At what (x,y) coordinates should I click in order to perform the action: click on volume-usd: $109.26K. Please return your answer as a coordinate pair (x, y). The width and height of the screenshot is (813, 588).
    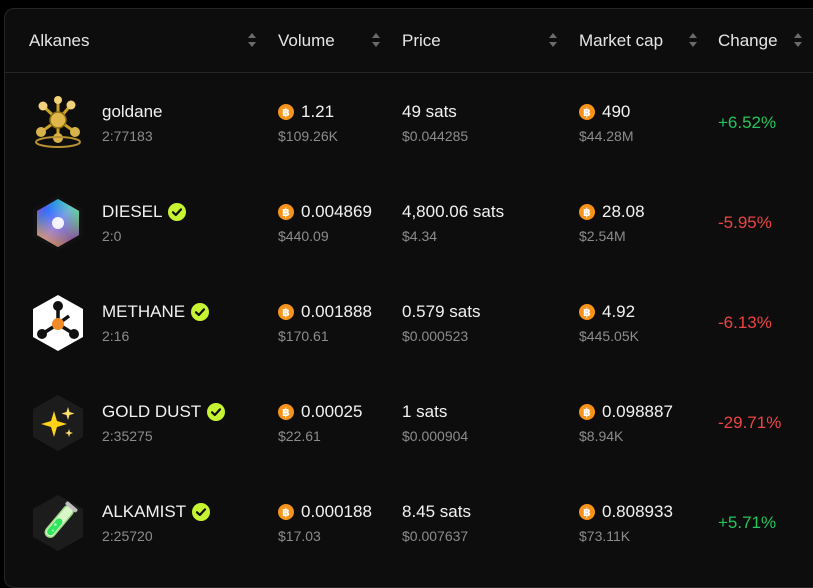
    Looking at the image, I should click on (308, 136).